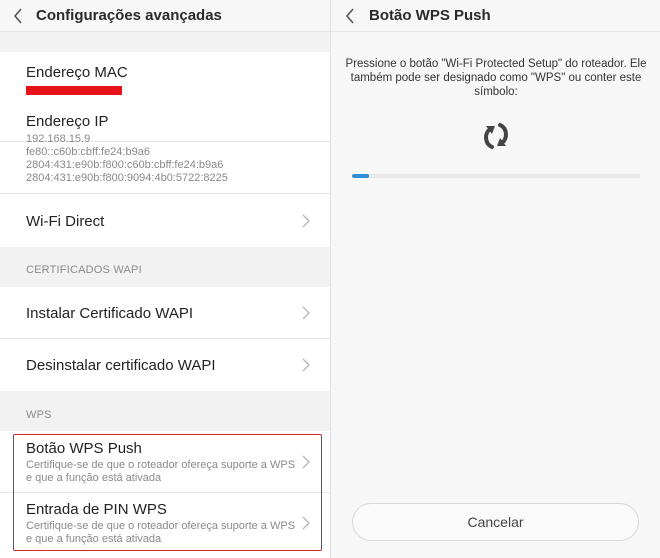  Describe the element at coordinates (361, 176) in the screenshot. I see `progress-fill` at that location.